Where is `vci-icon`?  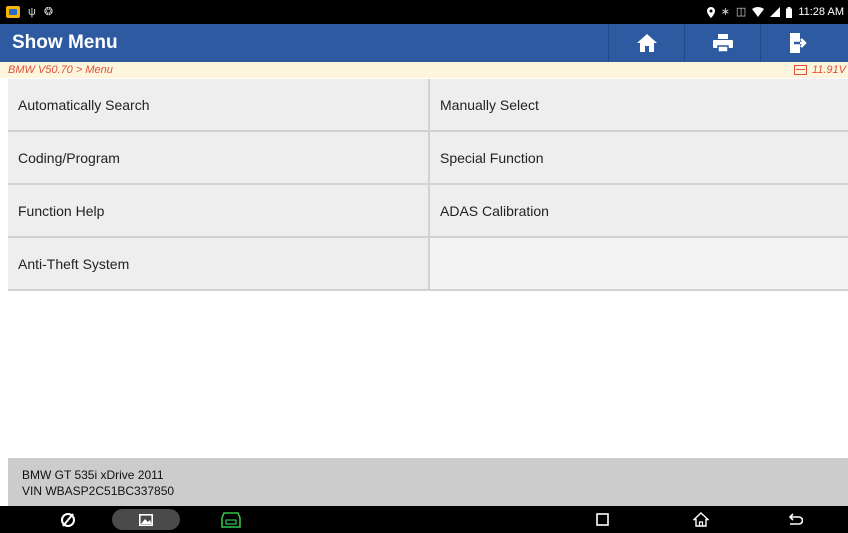
vci-icon is located at coordinates (231, 519).